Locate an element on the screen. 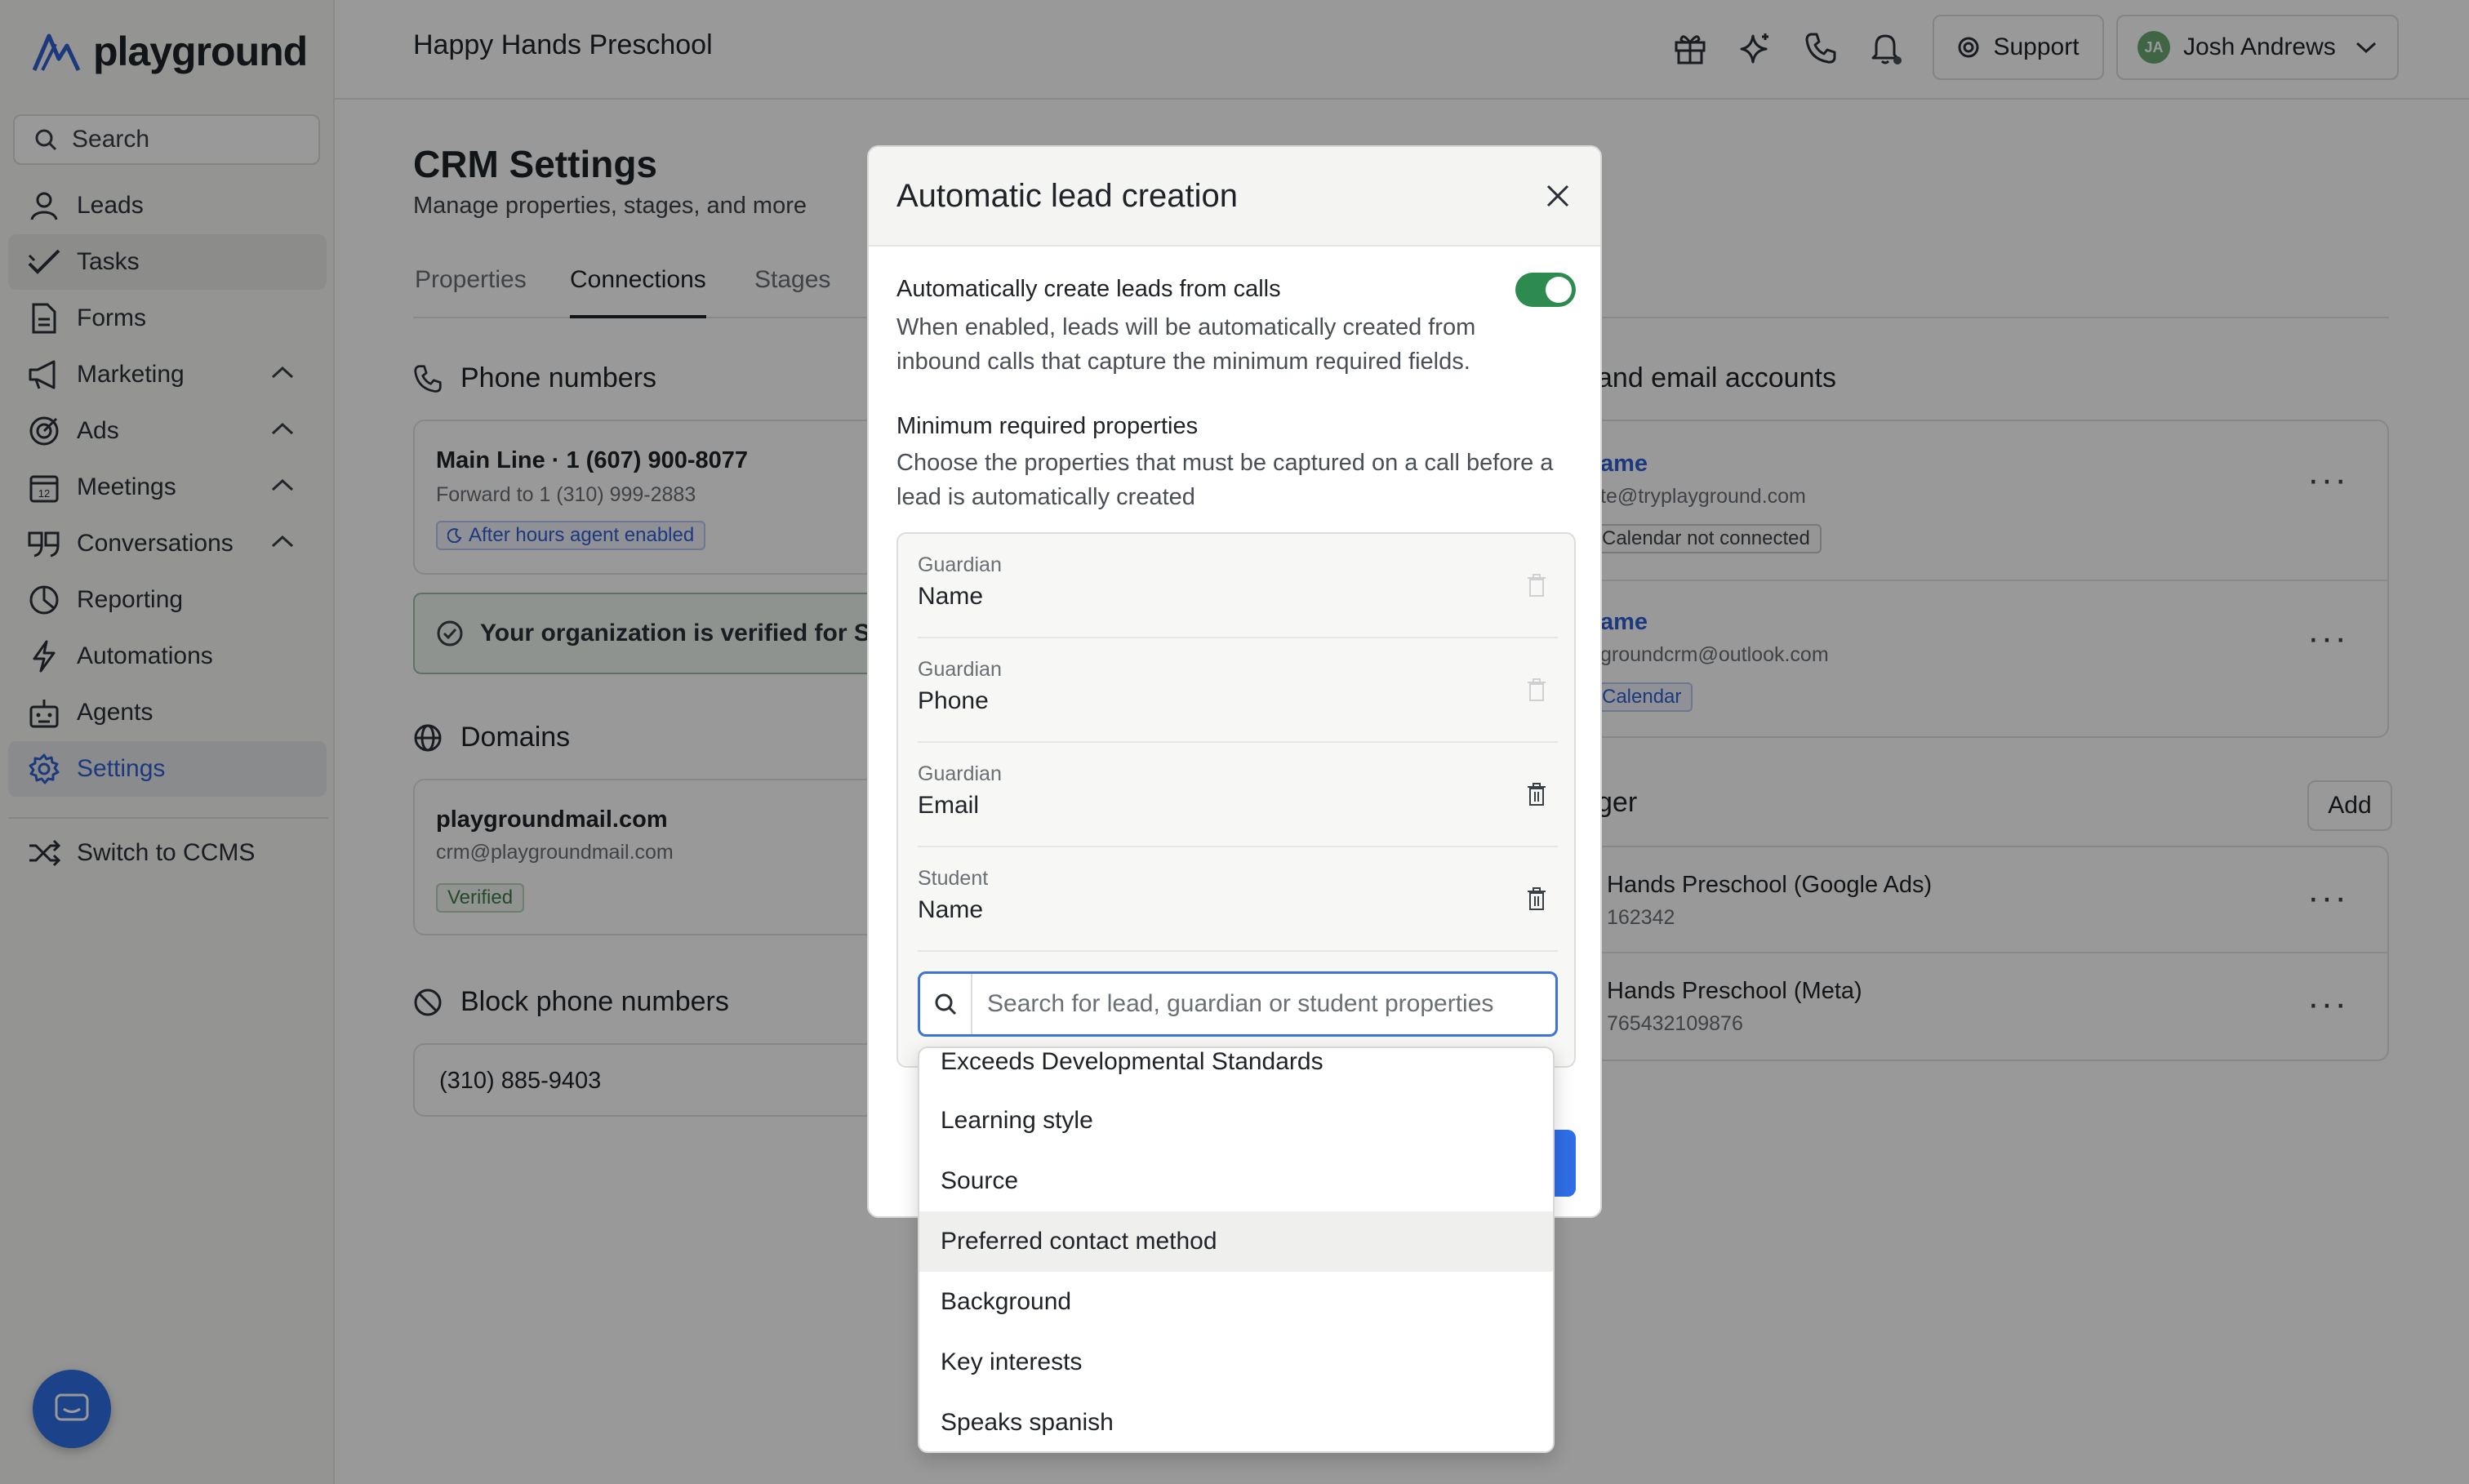 This screenshot has width=2469, height=1484. modal-title: Automatic lead creation is located at coordinates (1067, 196).